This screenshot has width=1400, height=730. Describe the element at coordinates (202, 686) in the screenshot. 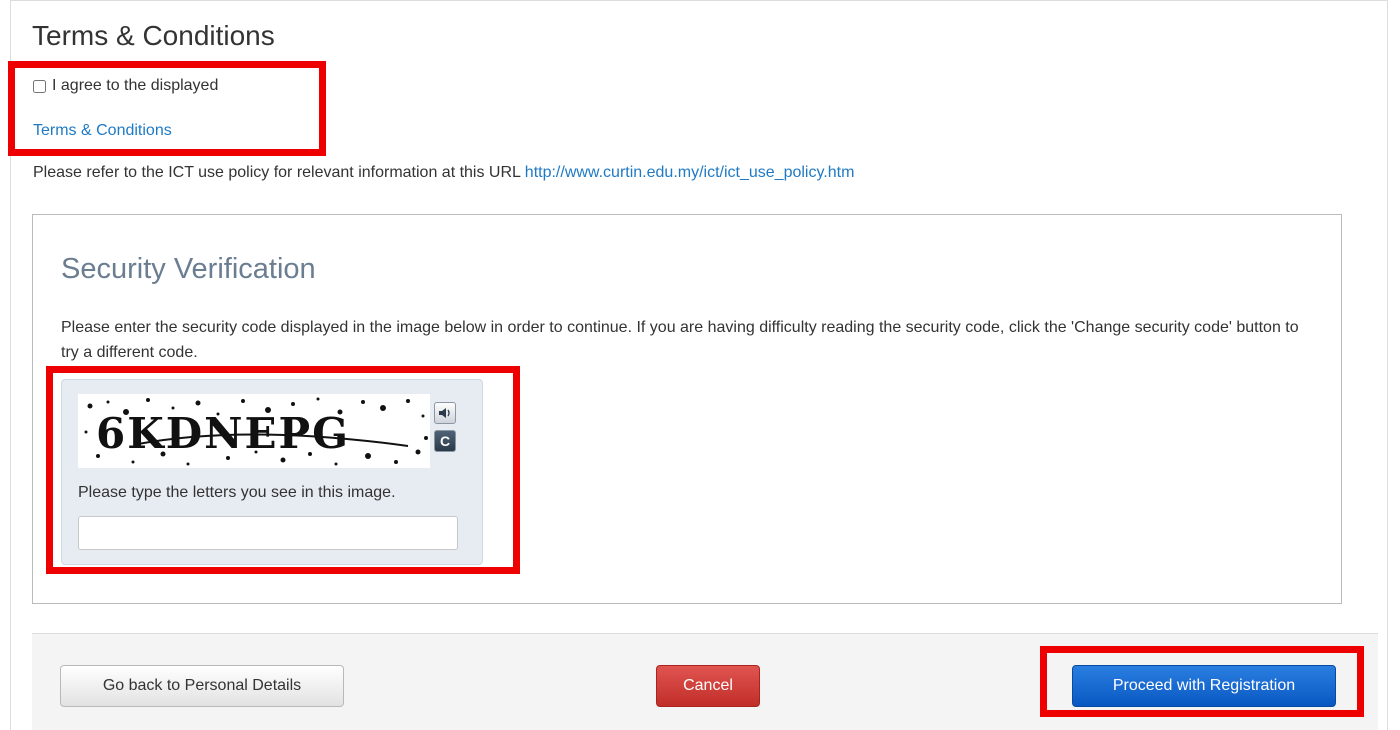

I see `go-back-button: Go back to Personal Details` at that location.